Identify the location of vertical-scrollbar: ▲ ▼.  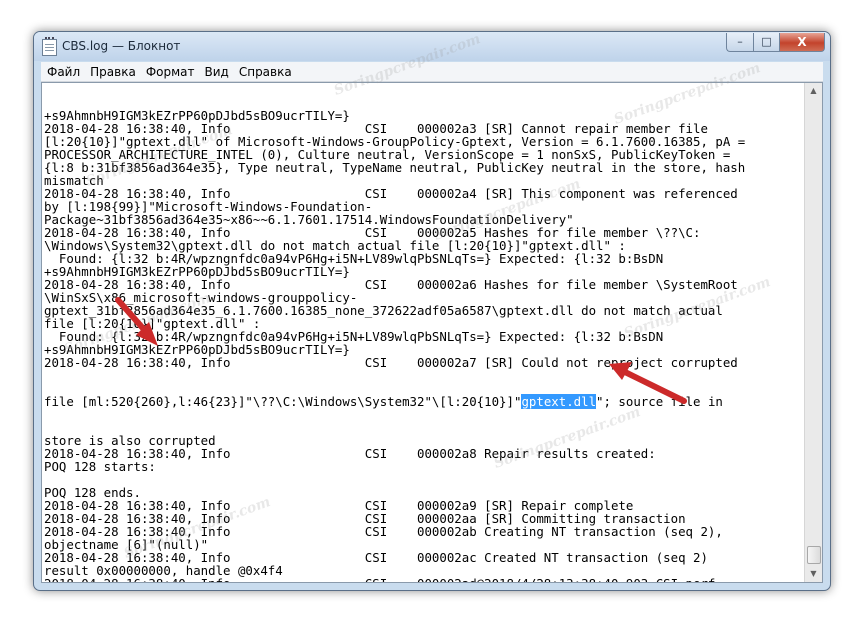
(813, 332).